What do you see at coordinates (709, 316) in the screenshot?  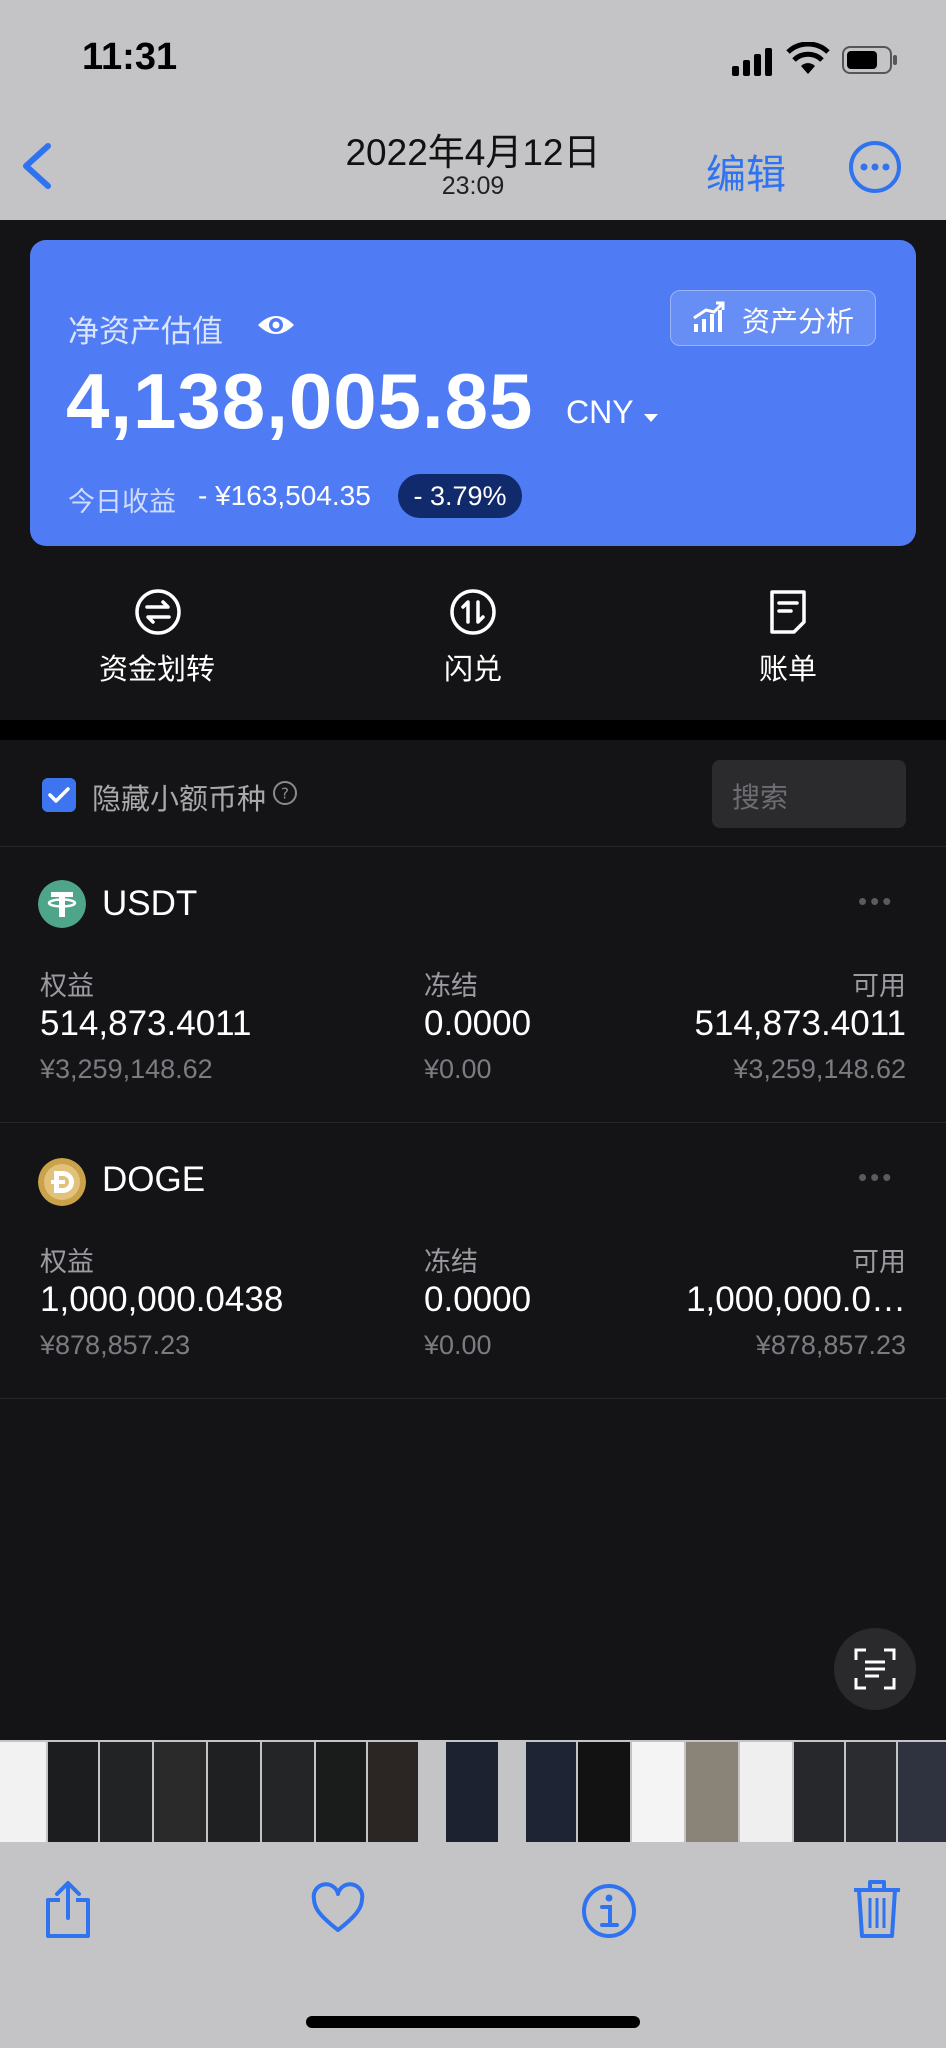 I see `chart-trend-icon` at bounding box center [709, 316].